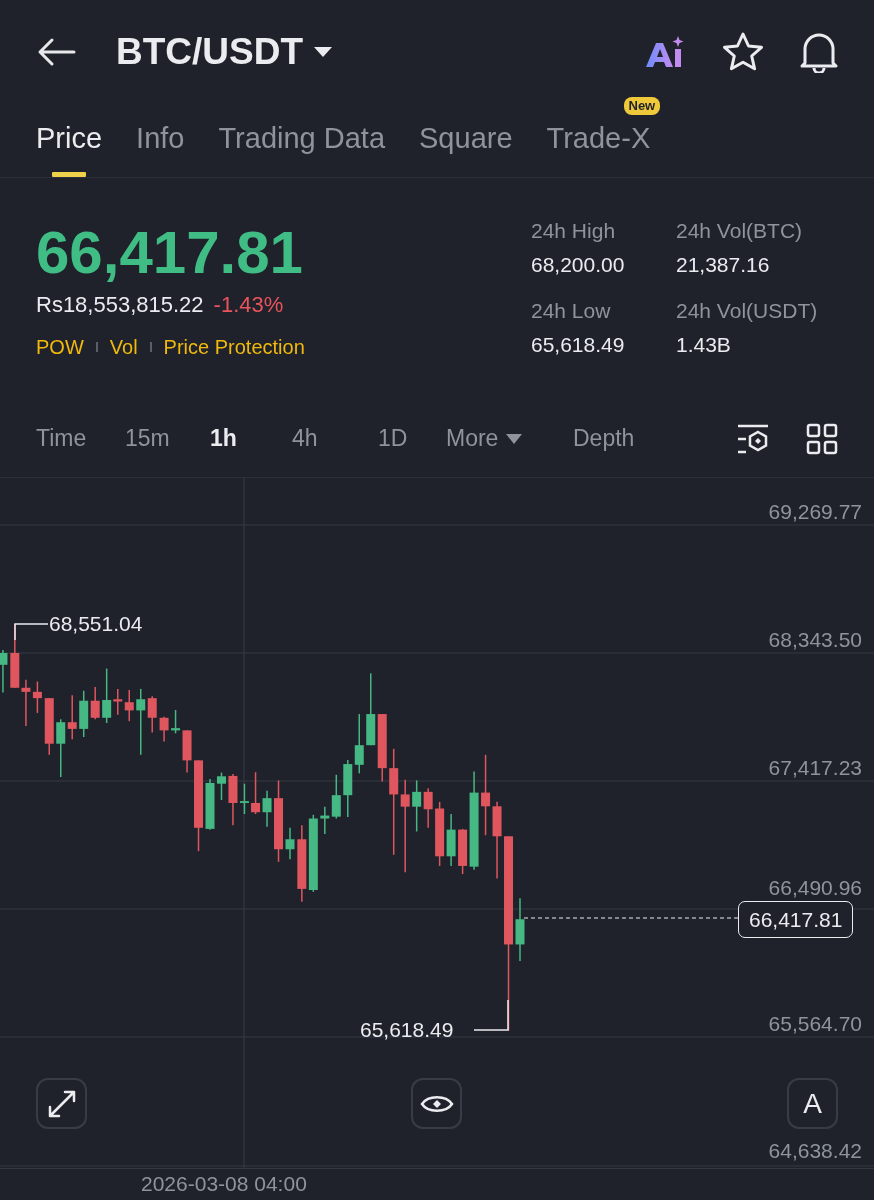 This screenshot has width=874, height=1200. What do you see at coordinates (578, 345) in the screenshot?
I see `stat-value: 65,618.49` at bounding box center [578, 345].